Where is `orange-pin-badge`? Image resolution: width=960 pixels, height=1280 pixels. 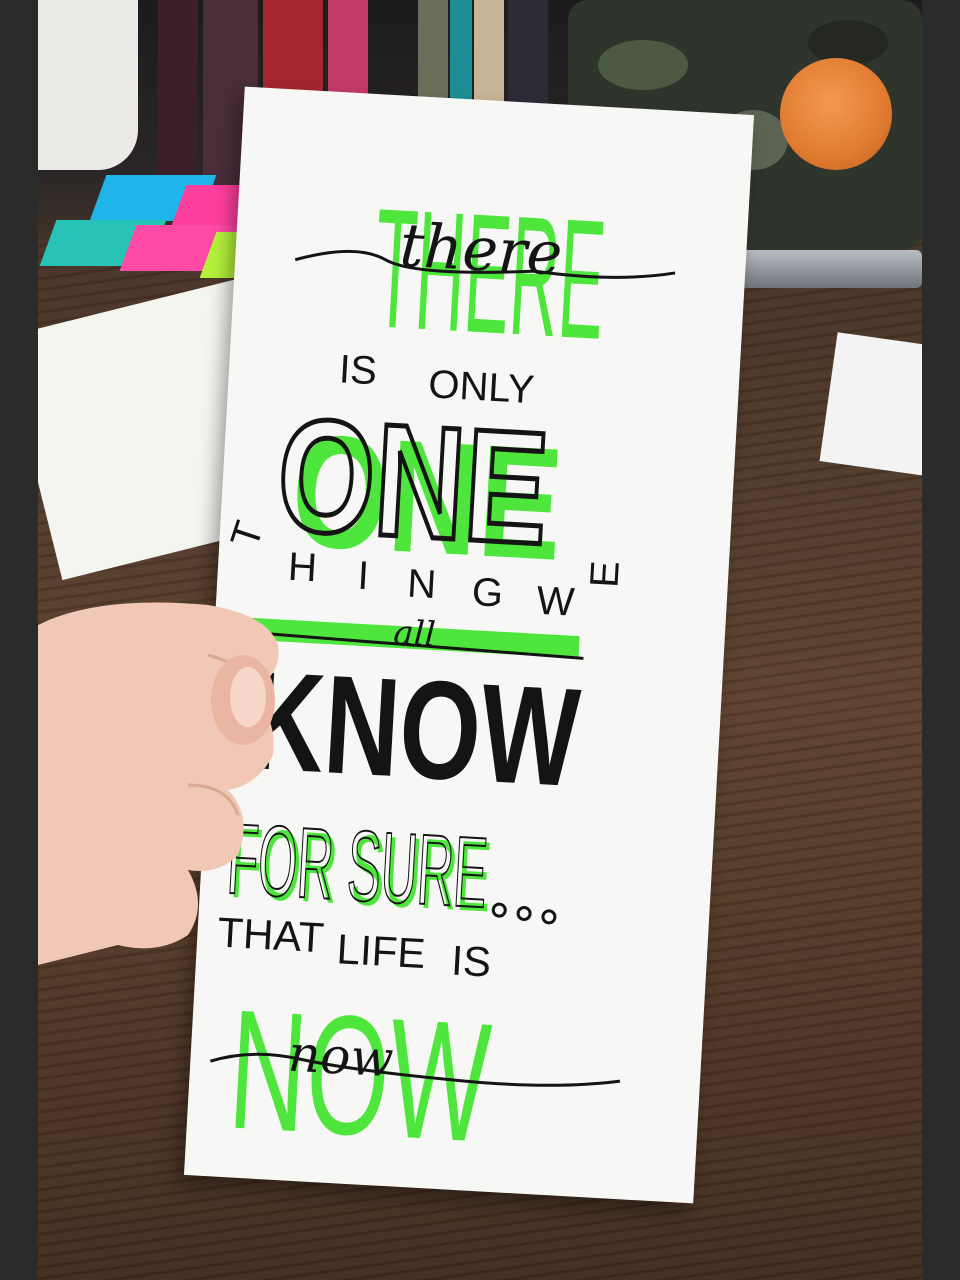
orange-pin-badge is located at coordinates (836, 114).